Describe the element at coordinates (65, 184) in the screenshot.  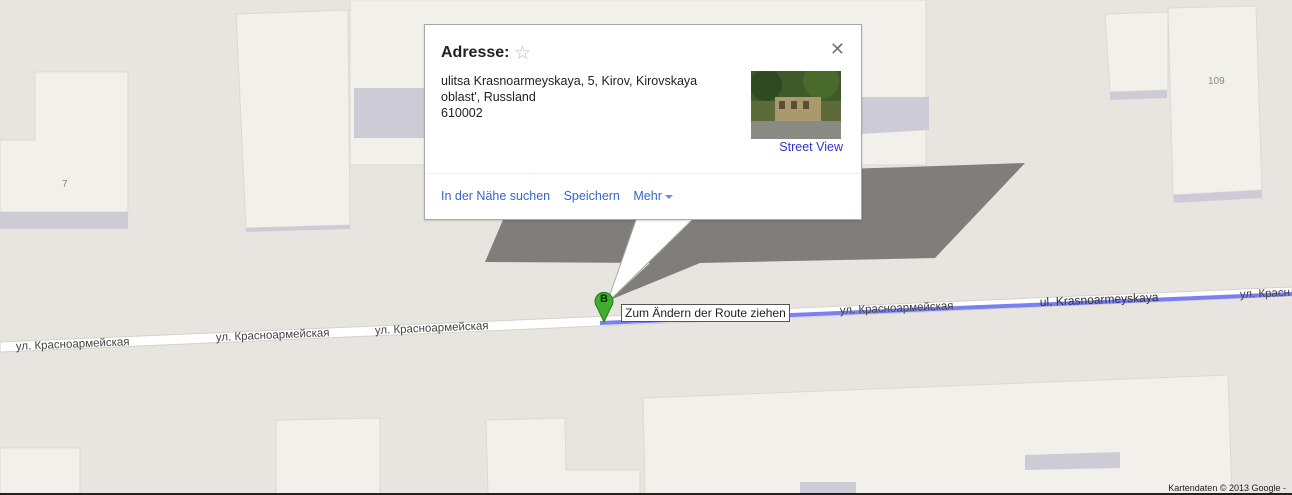
I see `building-number: 7` at that location.